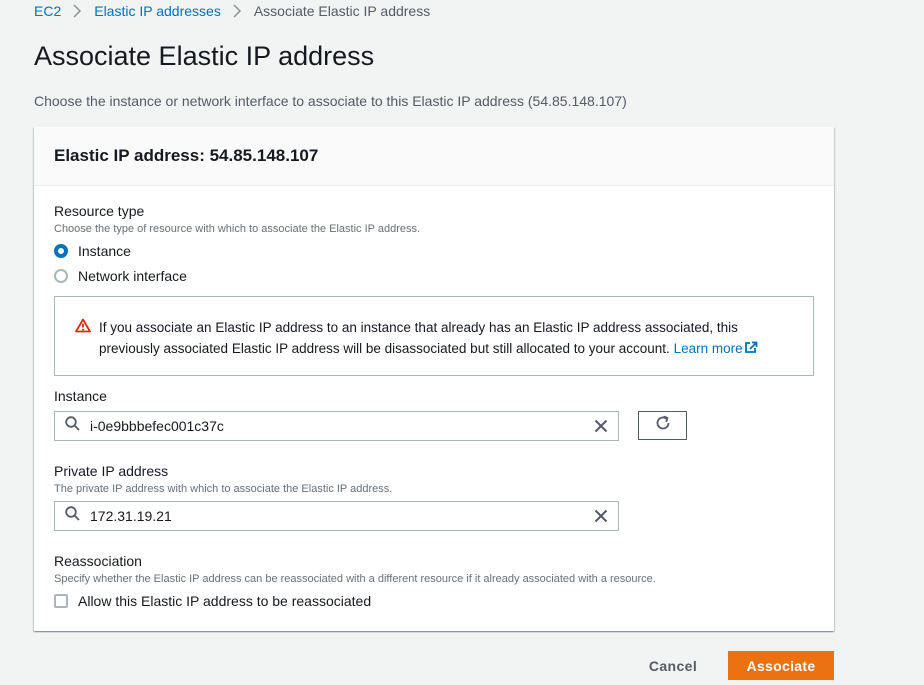 The width and height of the screenshot is (924, 685). I want to click on refresh-button, so click(662, 425).